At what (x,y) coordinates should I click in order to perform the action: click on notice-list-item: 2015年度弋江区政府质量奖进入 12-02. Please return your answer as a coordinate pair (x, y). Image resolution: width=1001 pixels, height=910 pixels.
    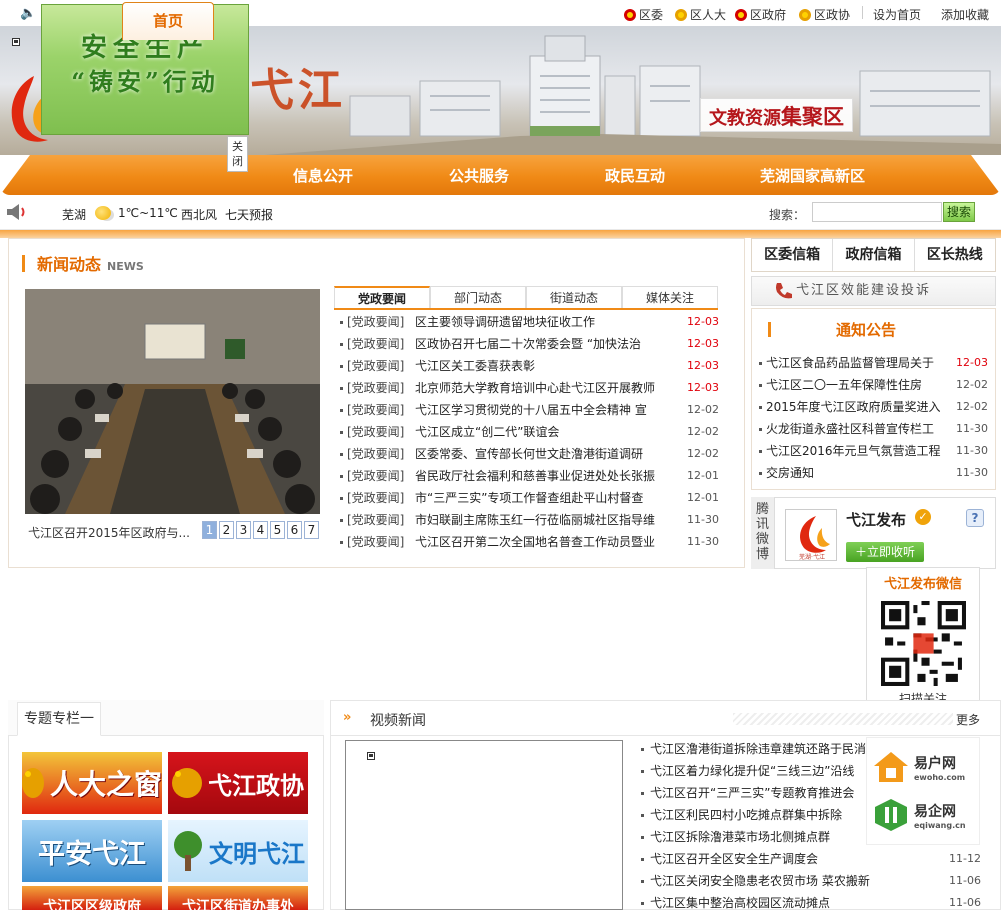
    Looking at the image, I should click on (872, 407).